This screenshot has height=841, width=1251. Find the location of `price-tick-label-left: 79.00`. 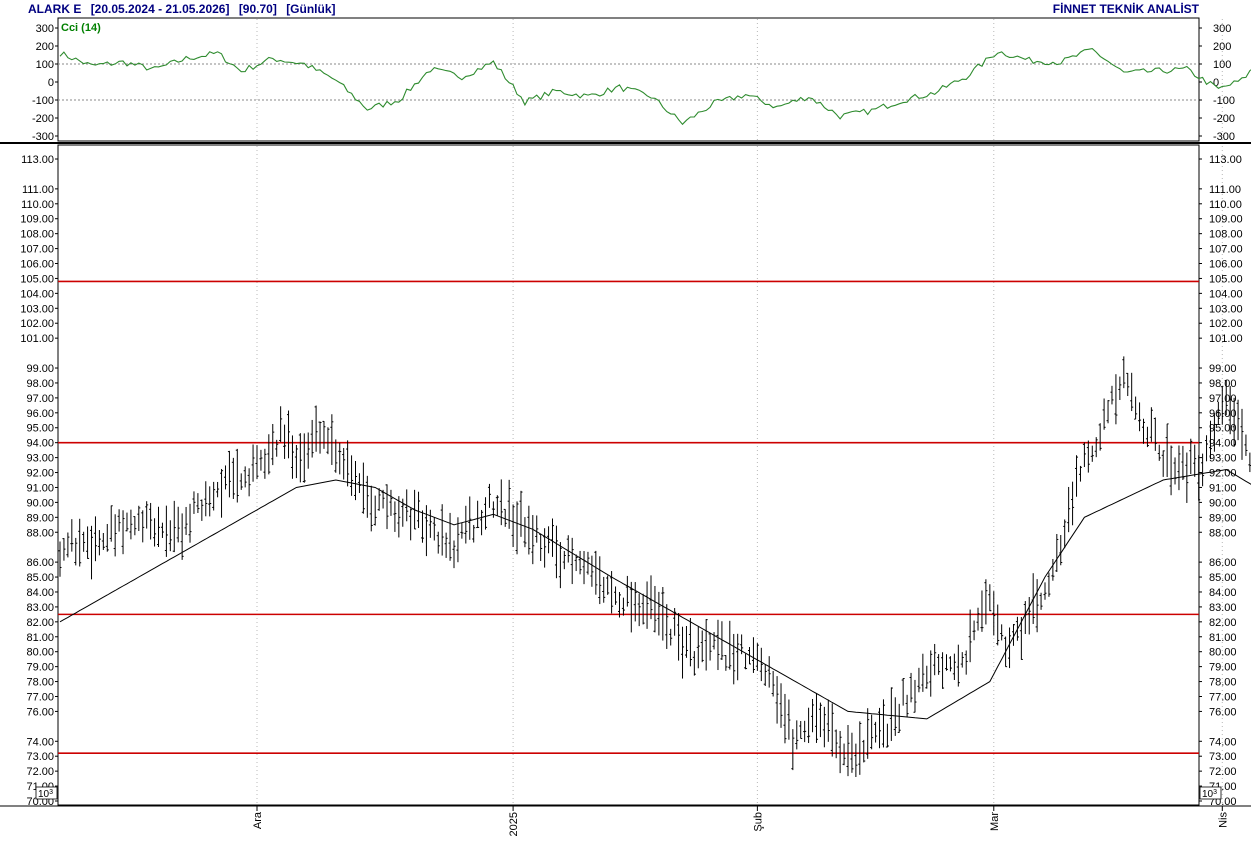

price-tick-label-left: 79.00 is located at coordinates (40, 668).